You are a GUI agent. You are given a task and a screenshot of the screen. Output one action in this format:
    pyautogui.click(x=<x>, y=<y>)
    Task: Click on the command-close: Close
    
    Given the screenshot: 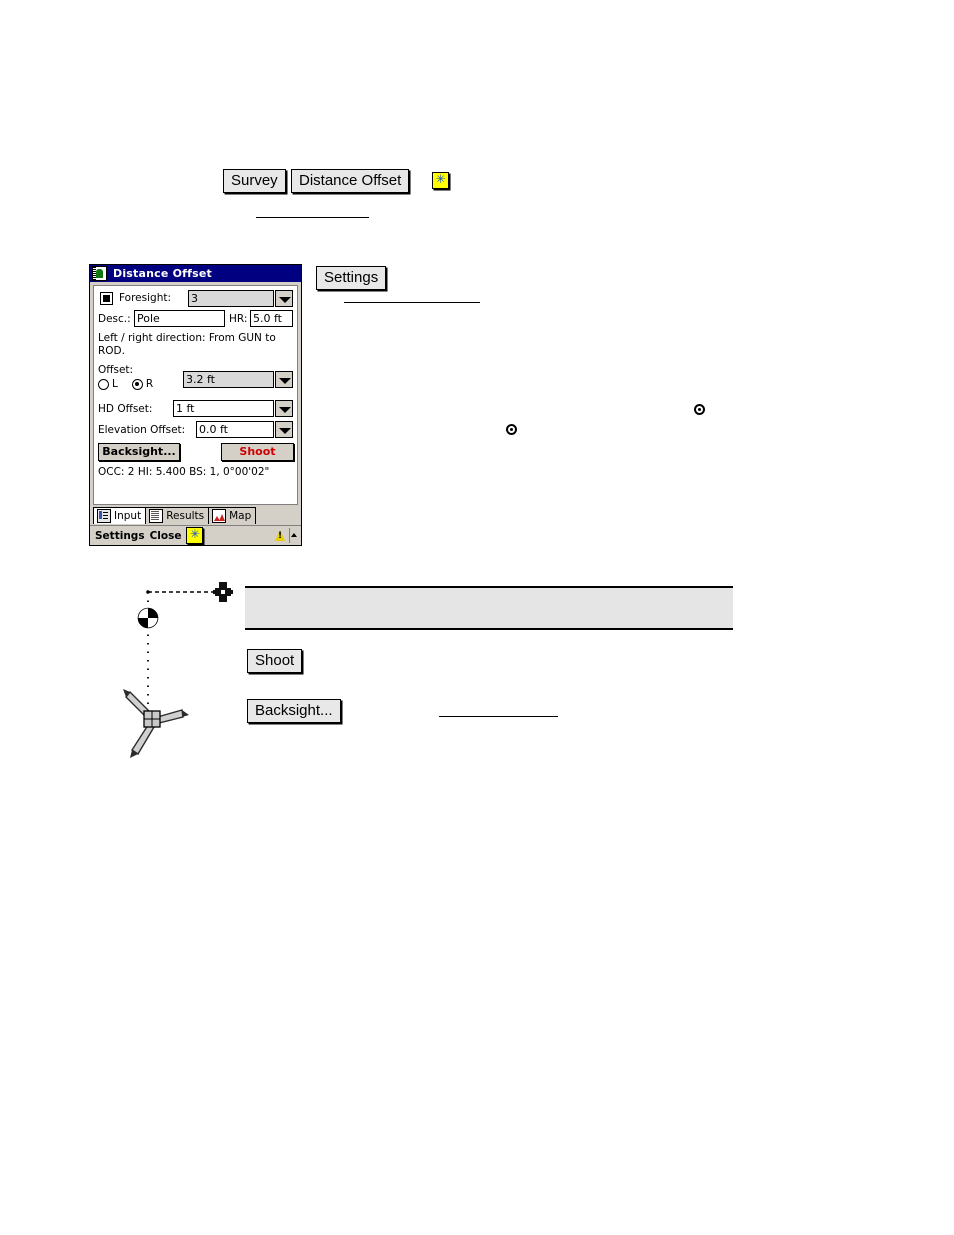 What is the action you would take?
    pyautogui.click(x=166, y=536)
    